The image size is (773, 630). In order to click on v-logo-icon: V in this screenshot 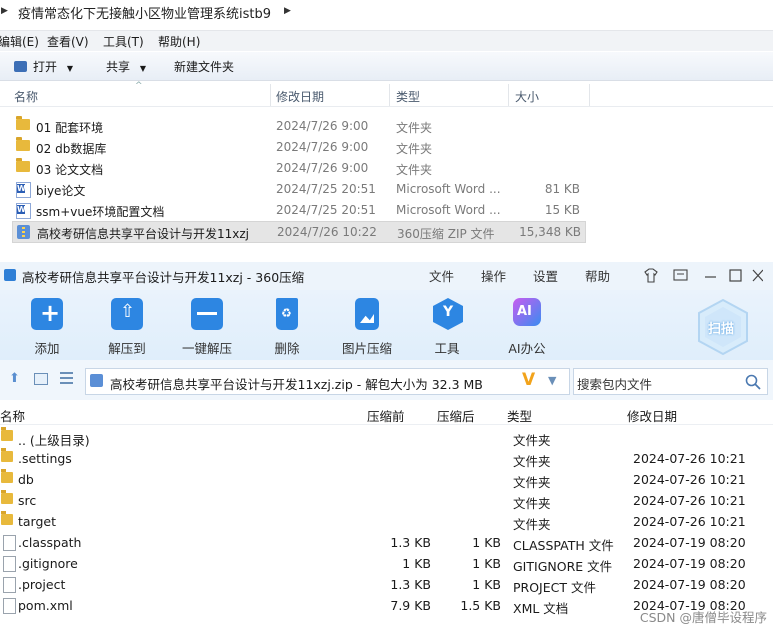, I will do `click(528, 380)`.